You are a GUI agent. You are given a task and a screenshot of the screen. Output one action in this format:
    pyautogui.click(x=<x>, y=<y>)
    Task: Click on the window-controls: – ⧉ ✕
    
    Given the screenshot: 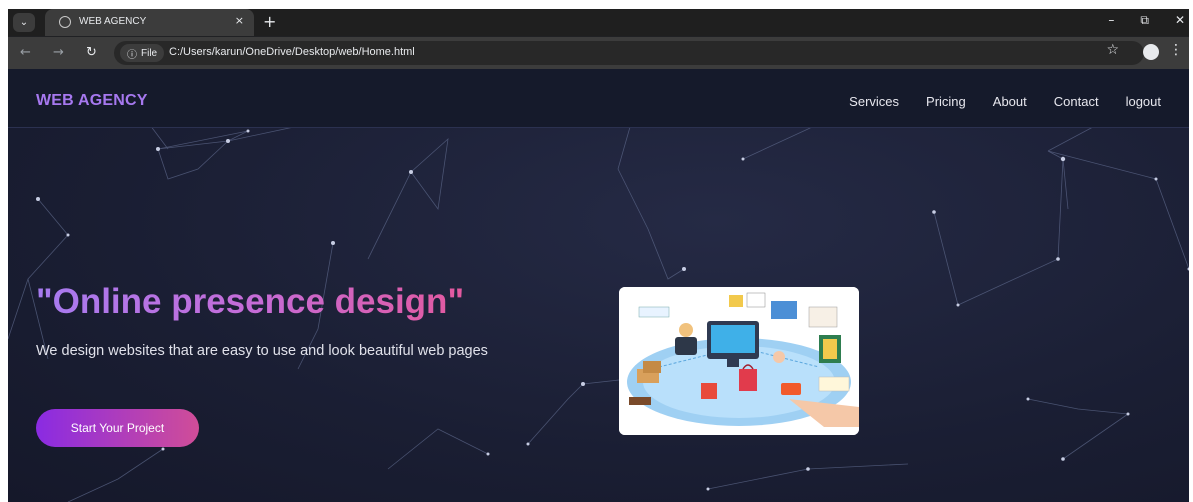 What is the action you would take?
    pyautogui.click(x=1146, y=20)
    